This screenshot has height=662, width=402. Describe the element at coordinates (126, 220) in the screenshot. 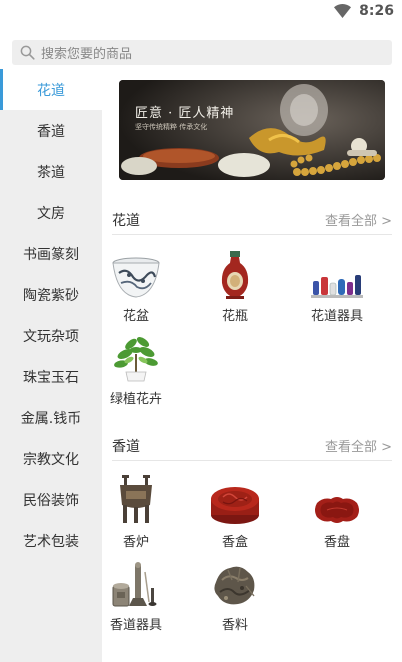

I see `section-title: 花道` at that location.